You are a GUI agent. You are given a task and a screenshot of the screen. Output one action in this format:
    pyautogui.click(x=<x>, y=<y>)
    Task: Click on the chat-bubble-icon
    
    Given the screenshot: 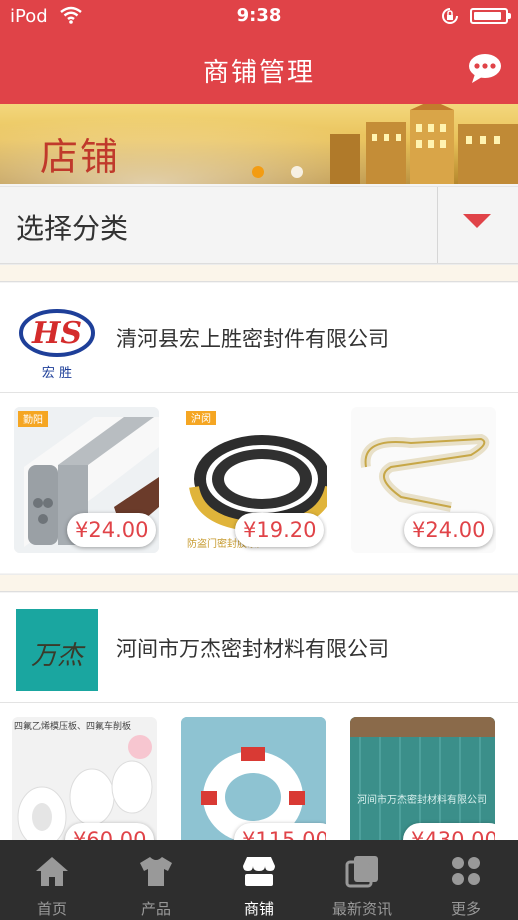 What is the action you would take?
    pyautogui.click(x=485, y=68)
    